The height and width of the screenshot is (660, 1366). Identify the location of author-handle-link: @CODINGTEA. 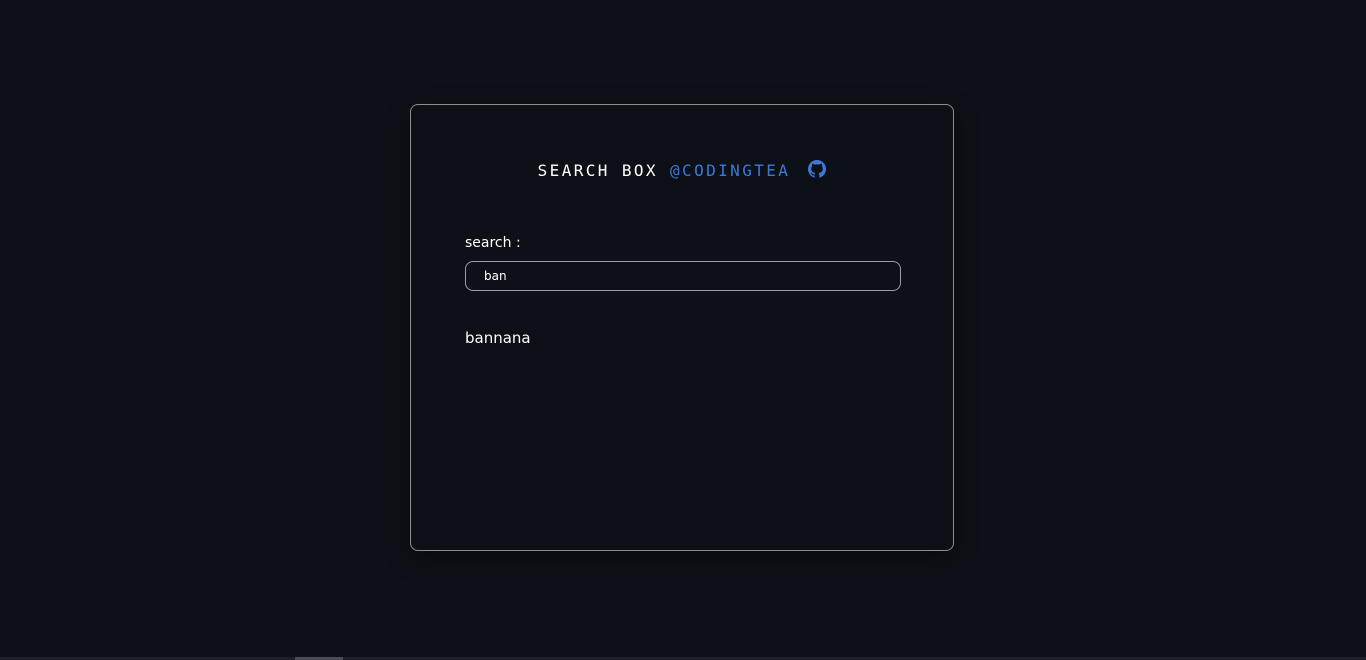
(730, 170).